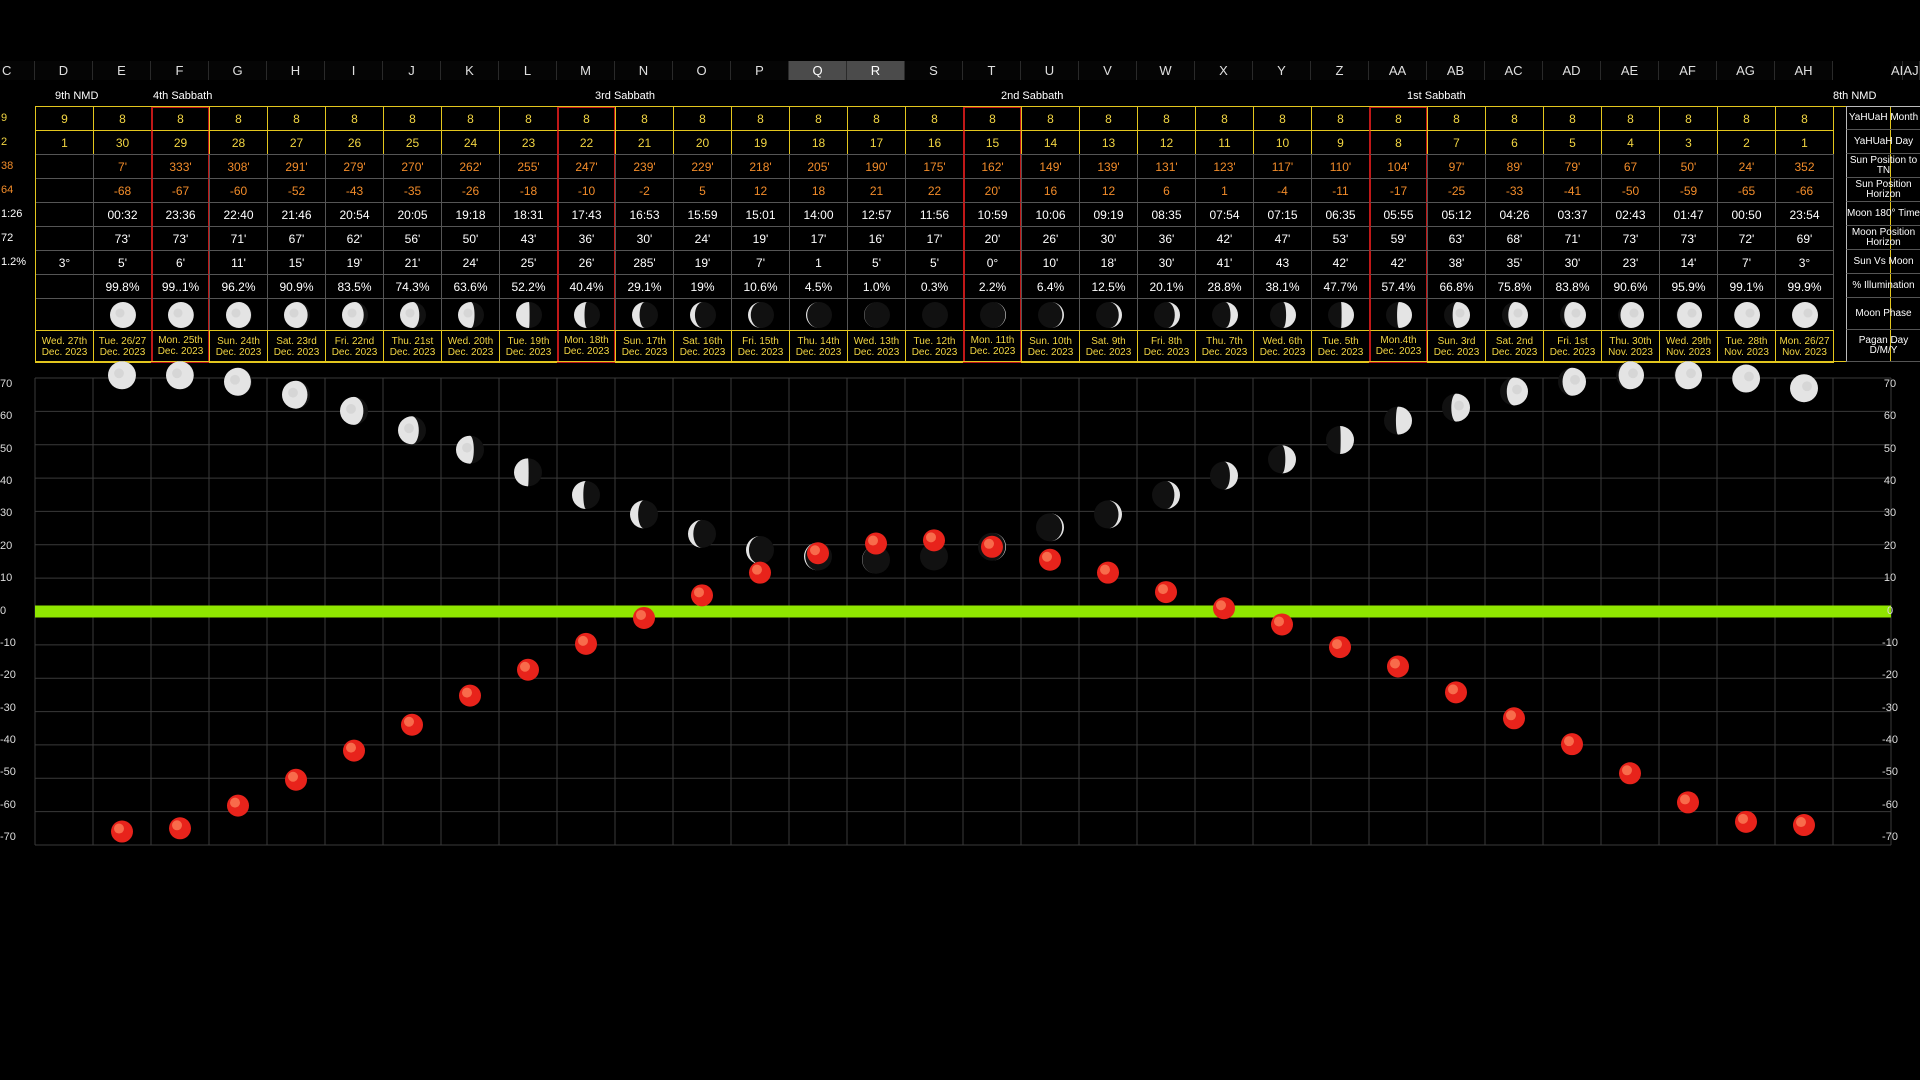 This screenshot has width=1920, height=1080. I want to click on cell-moon-position-horizon-f: 73', so click(180, 238).